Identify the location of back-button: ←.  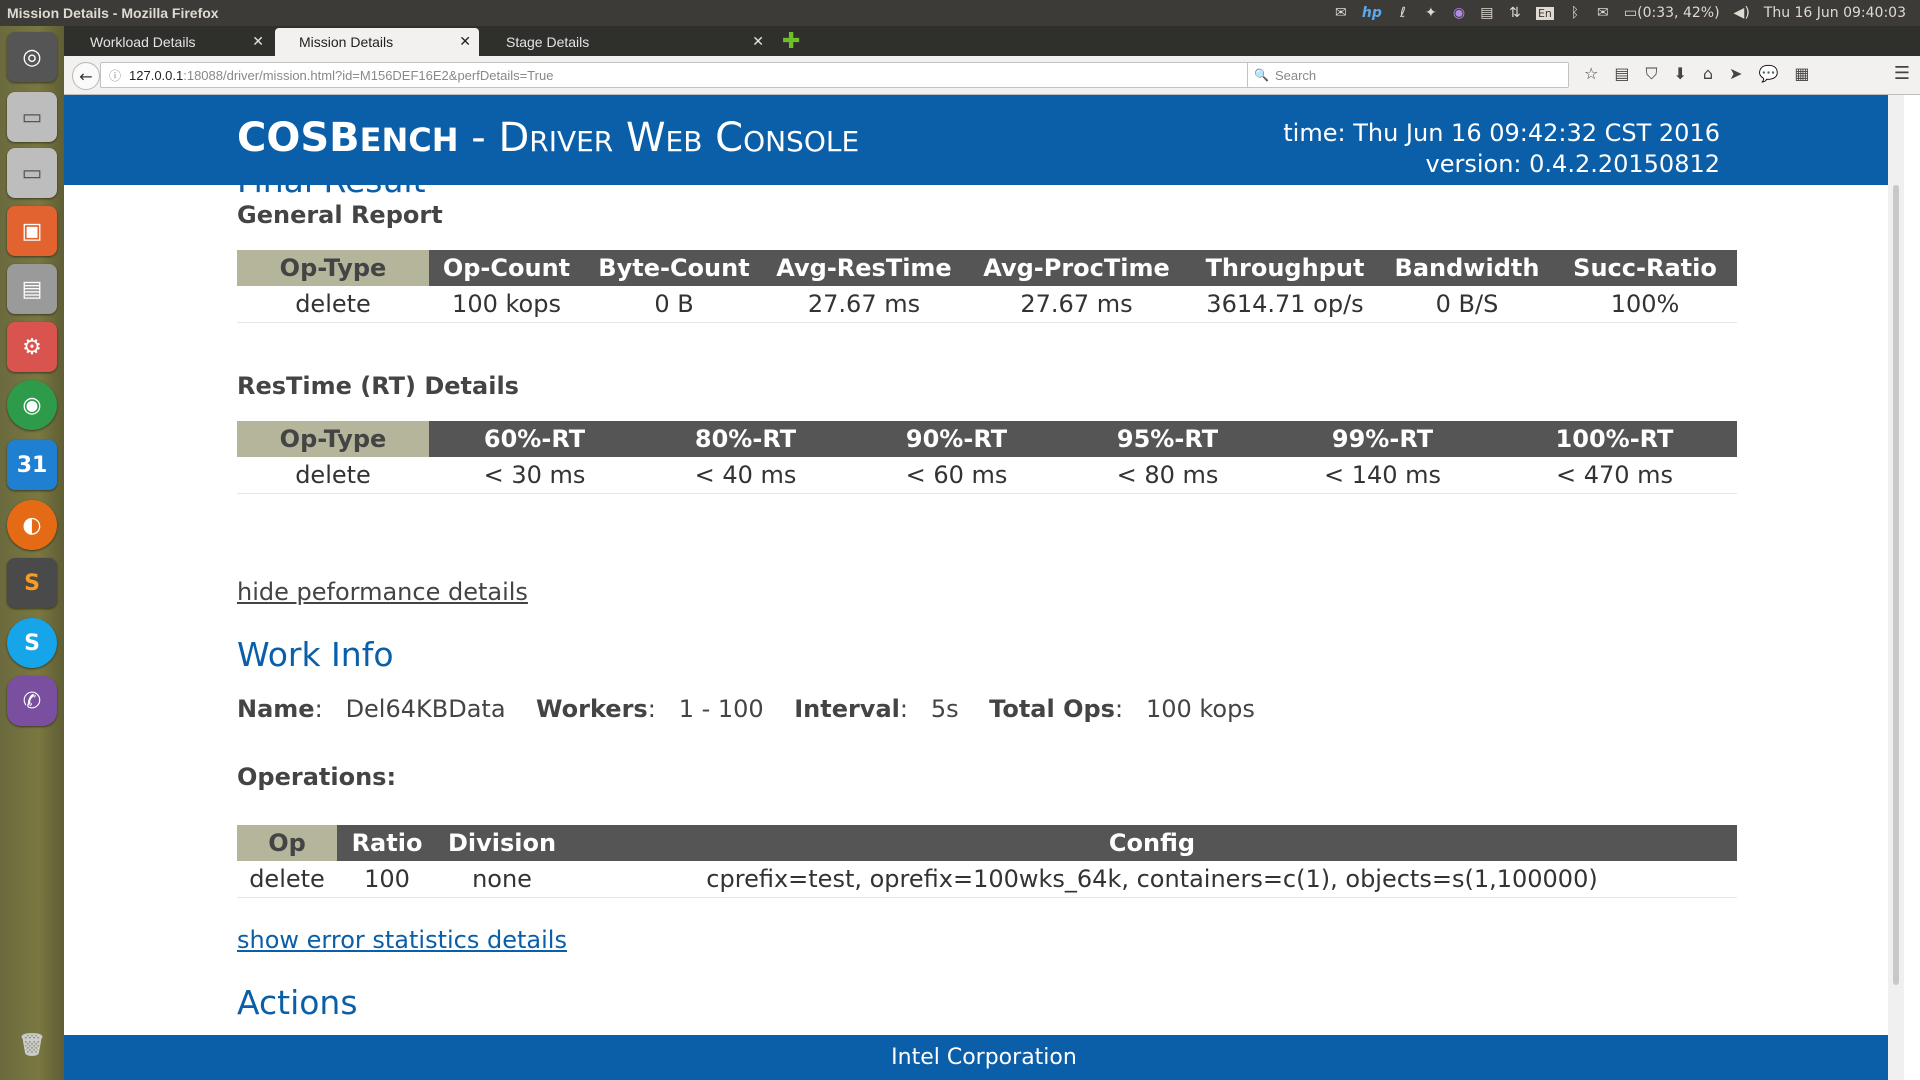
(86, 76).